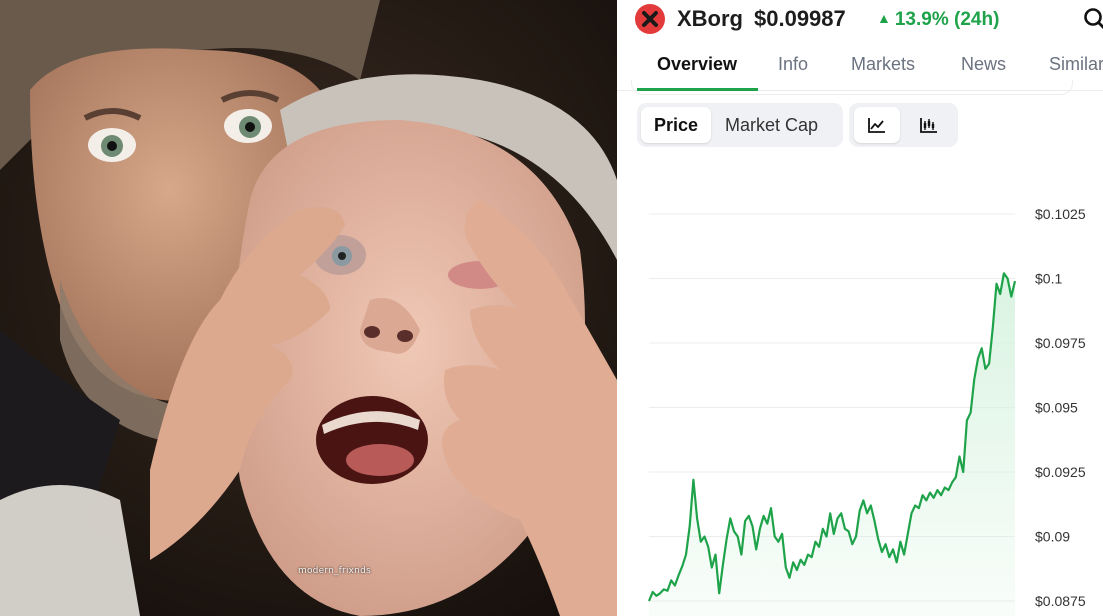 This screenshot has height=616, width=1103. Describe the element at coordinates (903, 125) in the screenshot. I see `chart-type-toggle` at that location.